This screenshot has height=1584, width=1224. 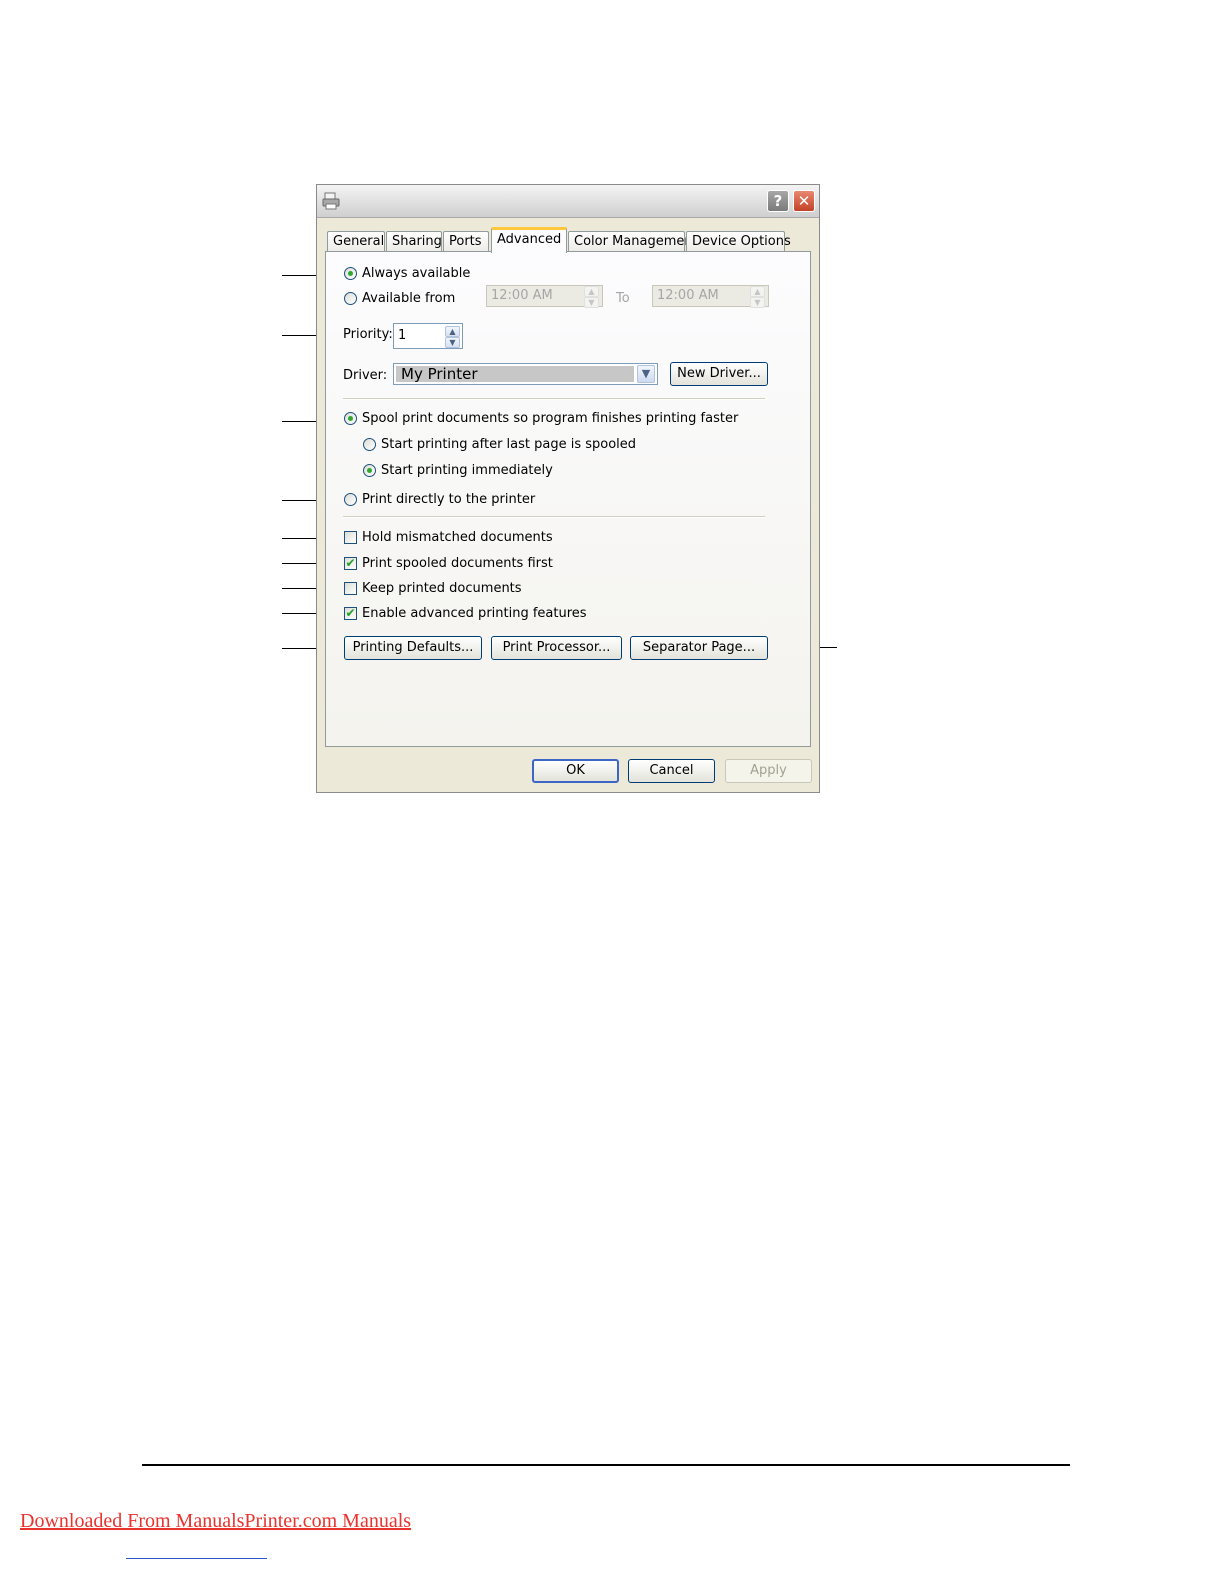 What do you see at coordinates (416, 273) in the screenshot?
I see `always-available-label: Always available` at bounding box center [416, 273].